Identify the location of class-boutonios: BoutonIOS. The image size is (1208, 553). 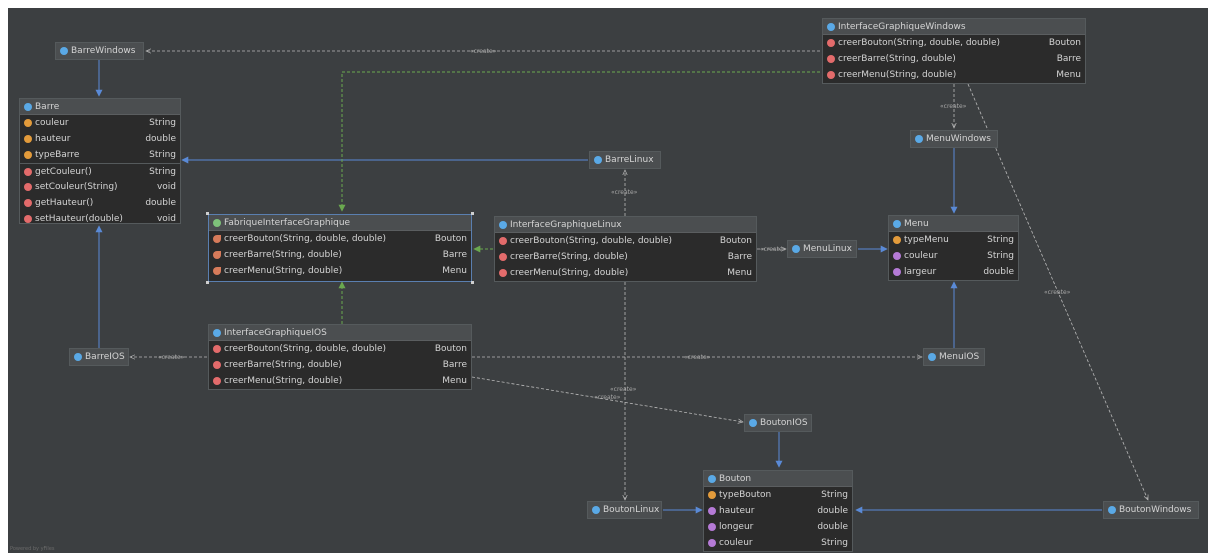
(778, 423).